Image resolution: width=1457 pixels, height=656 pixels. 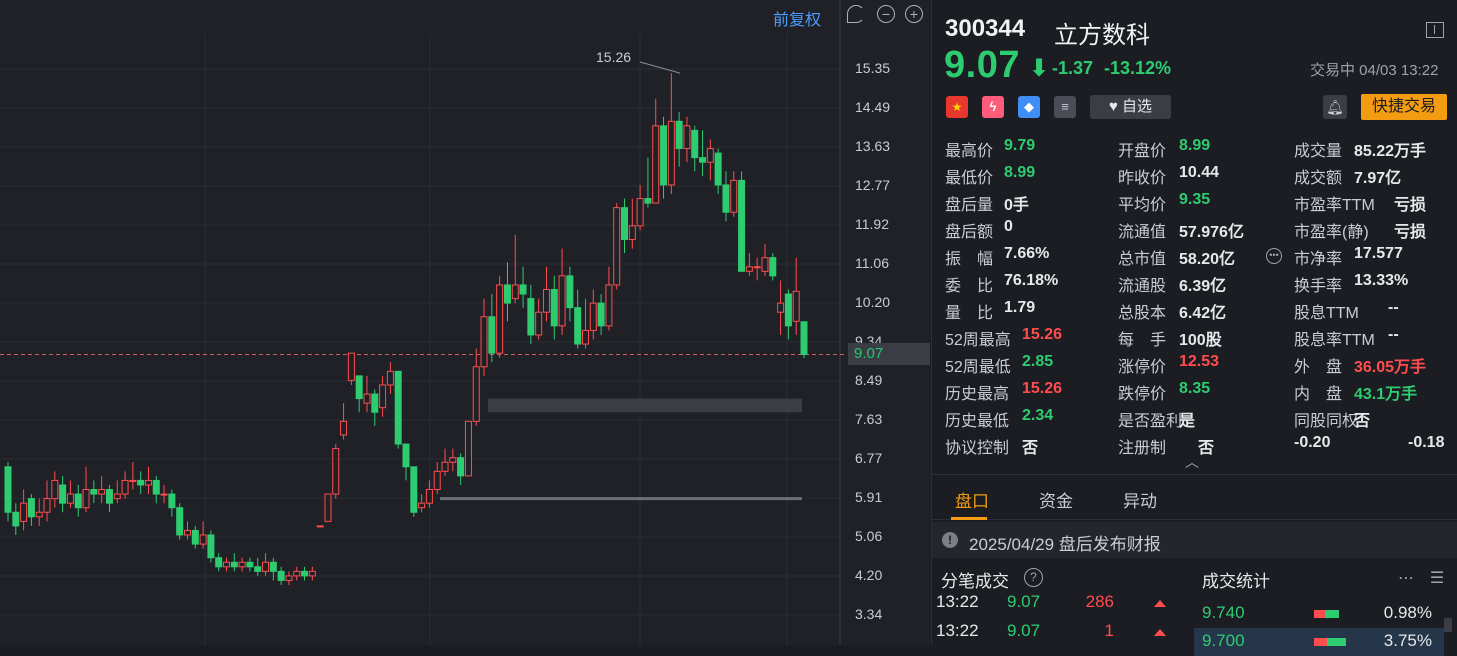 What do you see at coordinates (1073, 68) in the screenshot?
I see `price-change: -1.37` at bounding box center [1073, 68].